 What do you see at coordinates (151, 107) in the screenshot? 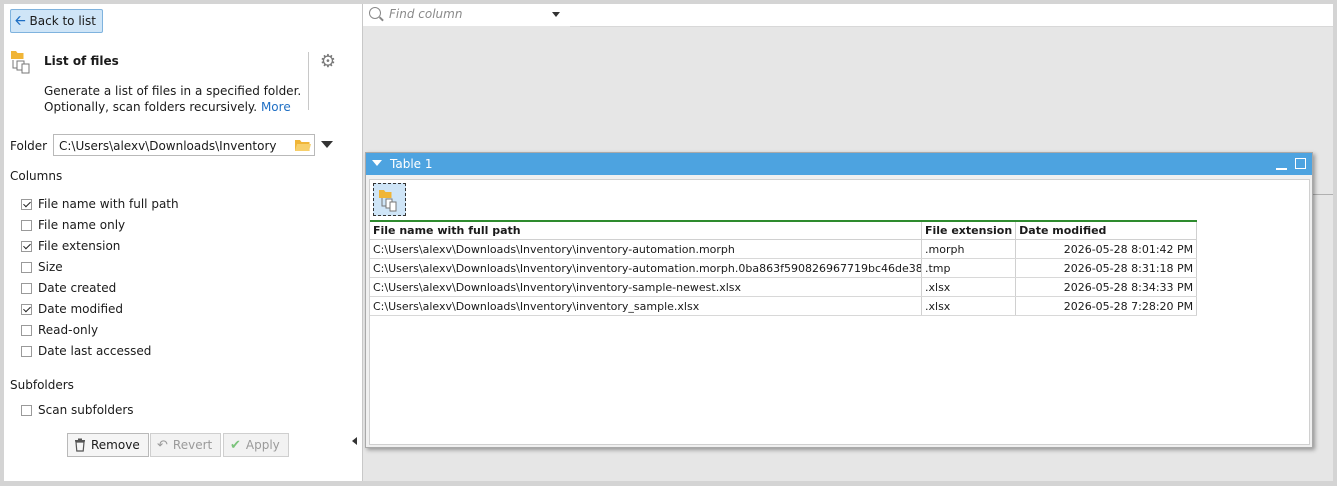
I see `step-desc-line2: Optionally, scan folders recursively.` at bounding box center [151, 107].